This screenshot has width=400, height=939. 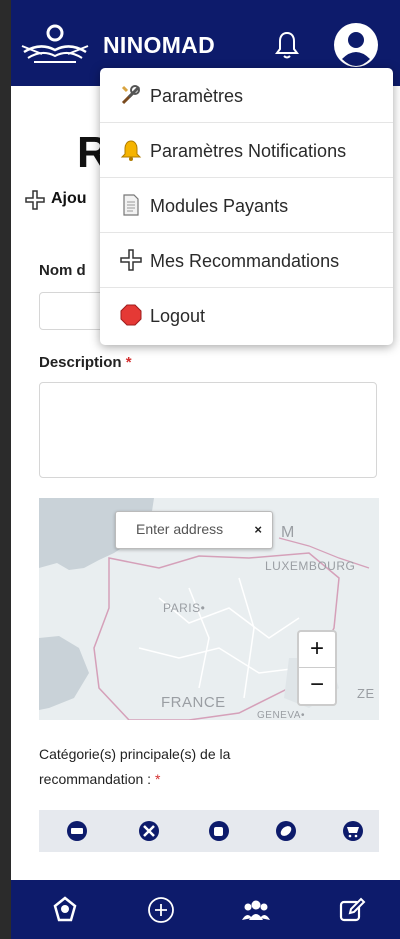 What do you see at coordinates (208, 430) in the screenshot?
I see `description-textarea` at bounding box center [208, 430].